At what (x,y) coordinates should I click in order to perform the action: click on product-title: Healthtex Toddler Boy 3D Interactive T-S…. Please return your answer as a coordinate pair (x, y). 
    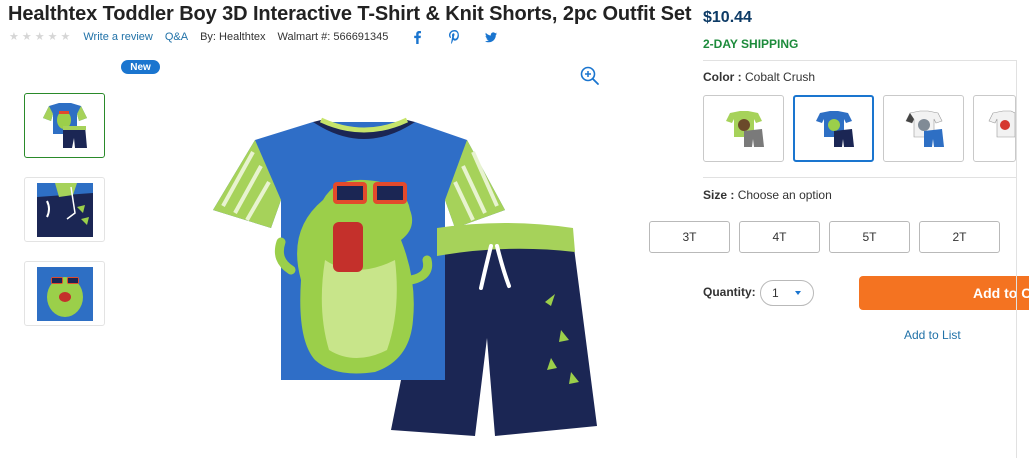
    Looking at the image, I should click on (350, 14).